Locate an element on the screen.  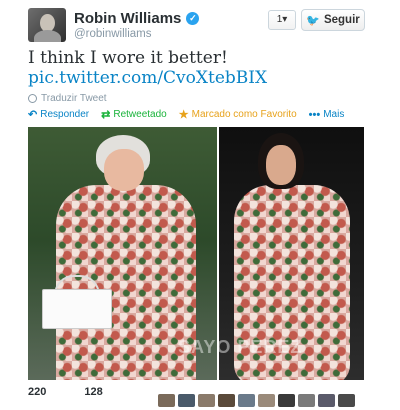
more-action: ••• Mais is located at coordinates (327, 114).